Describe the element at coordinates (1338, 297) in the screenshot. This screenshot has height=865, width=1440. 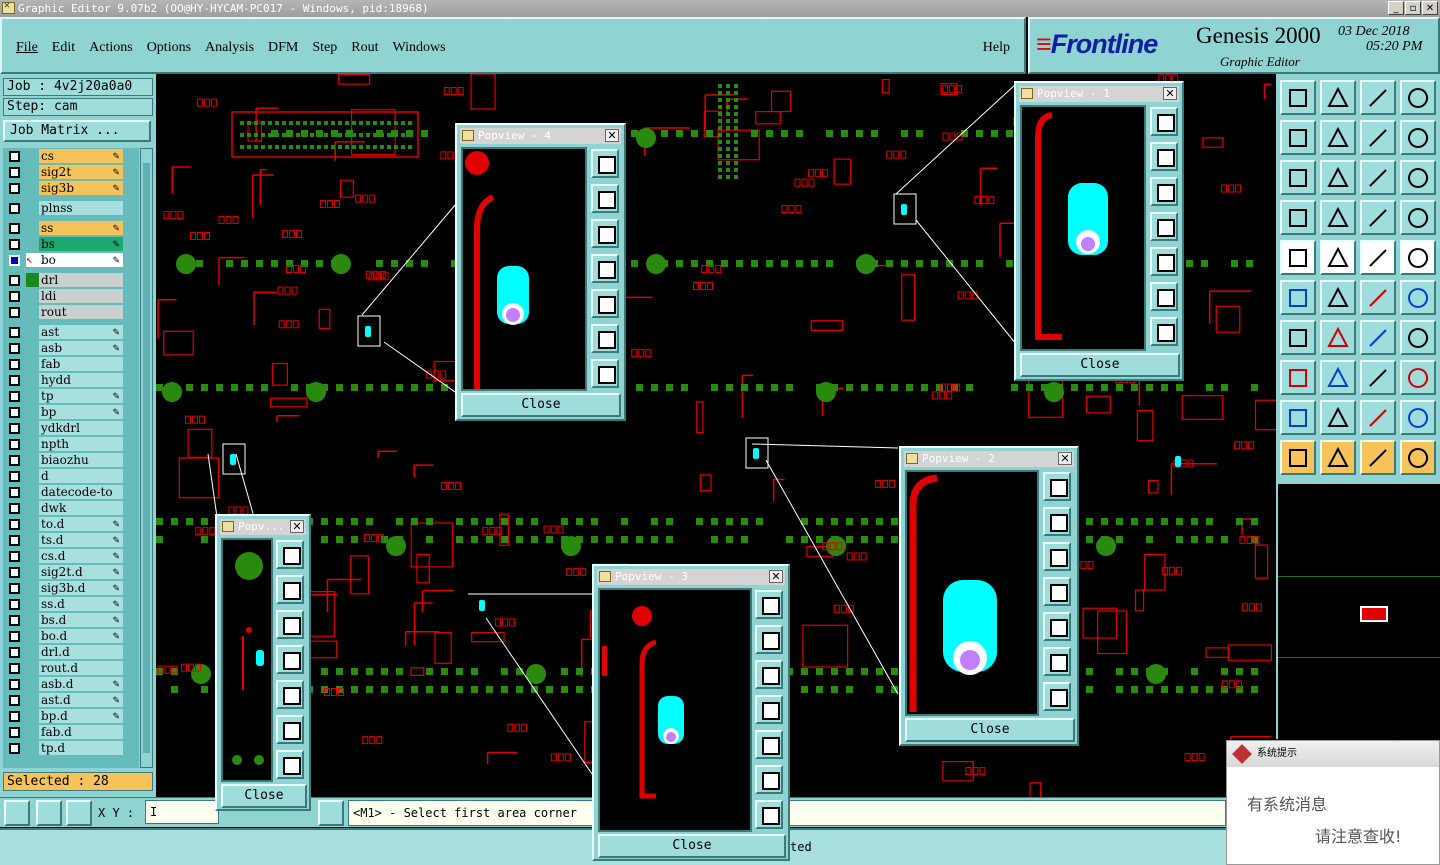
I see `cross-icon` at that location.